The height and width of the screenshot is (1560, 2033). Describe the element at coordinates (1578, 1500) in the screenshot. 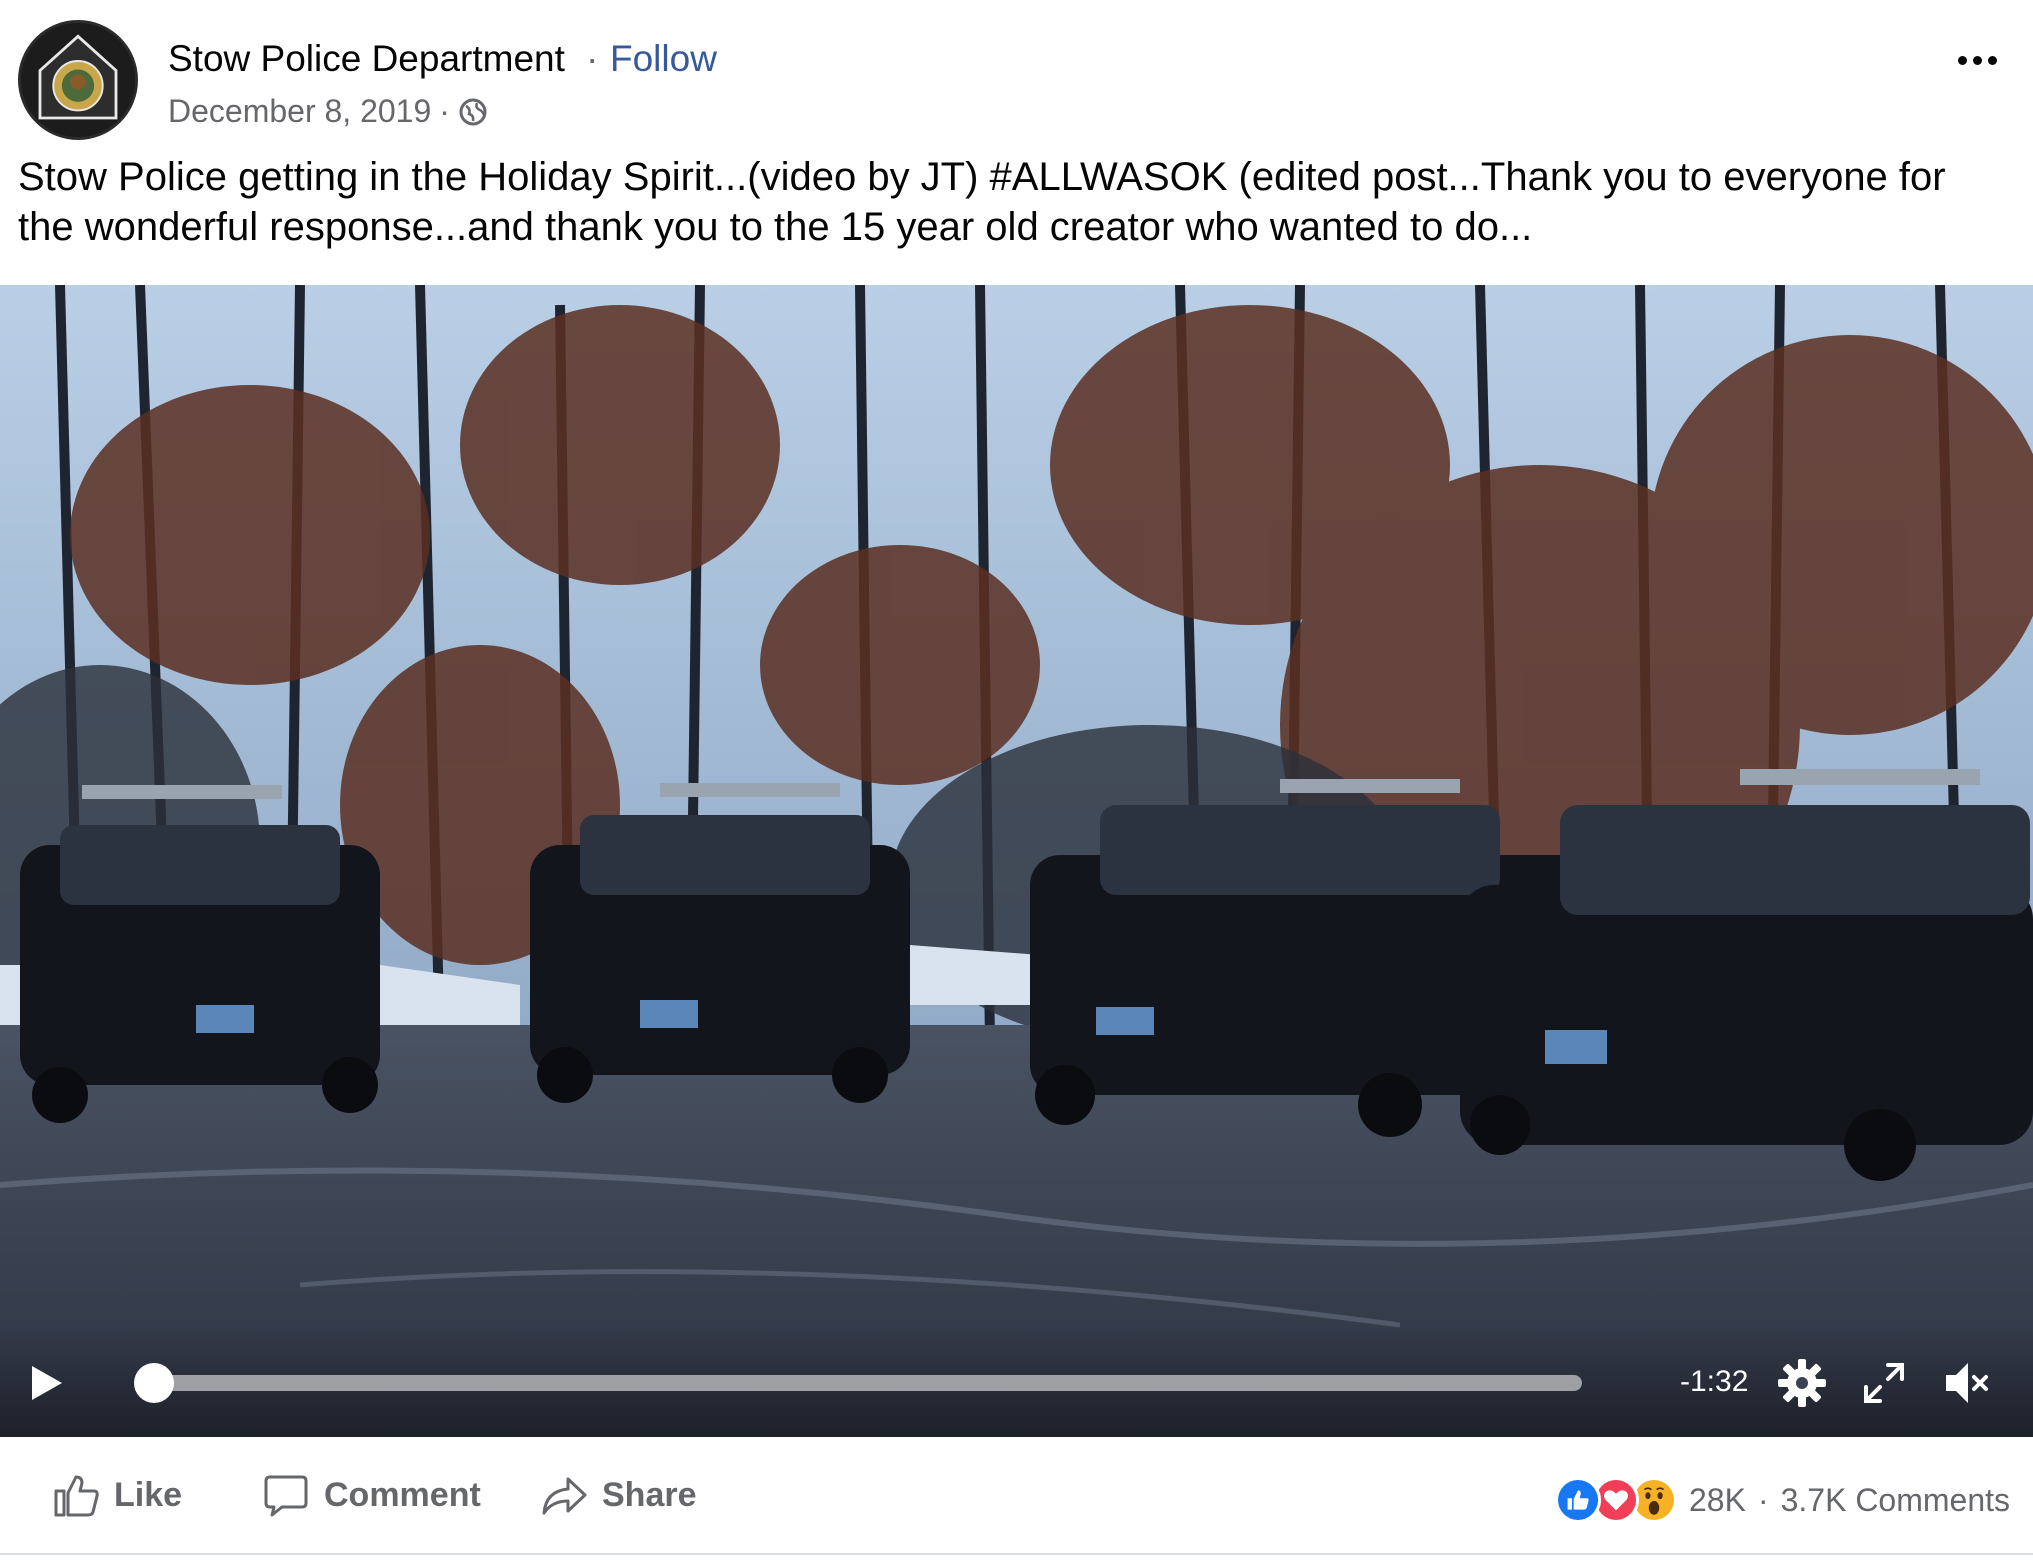

I see `like-reaction-icon` at that location.